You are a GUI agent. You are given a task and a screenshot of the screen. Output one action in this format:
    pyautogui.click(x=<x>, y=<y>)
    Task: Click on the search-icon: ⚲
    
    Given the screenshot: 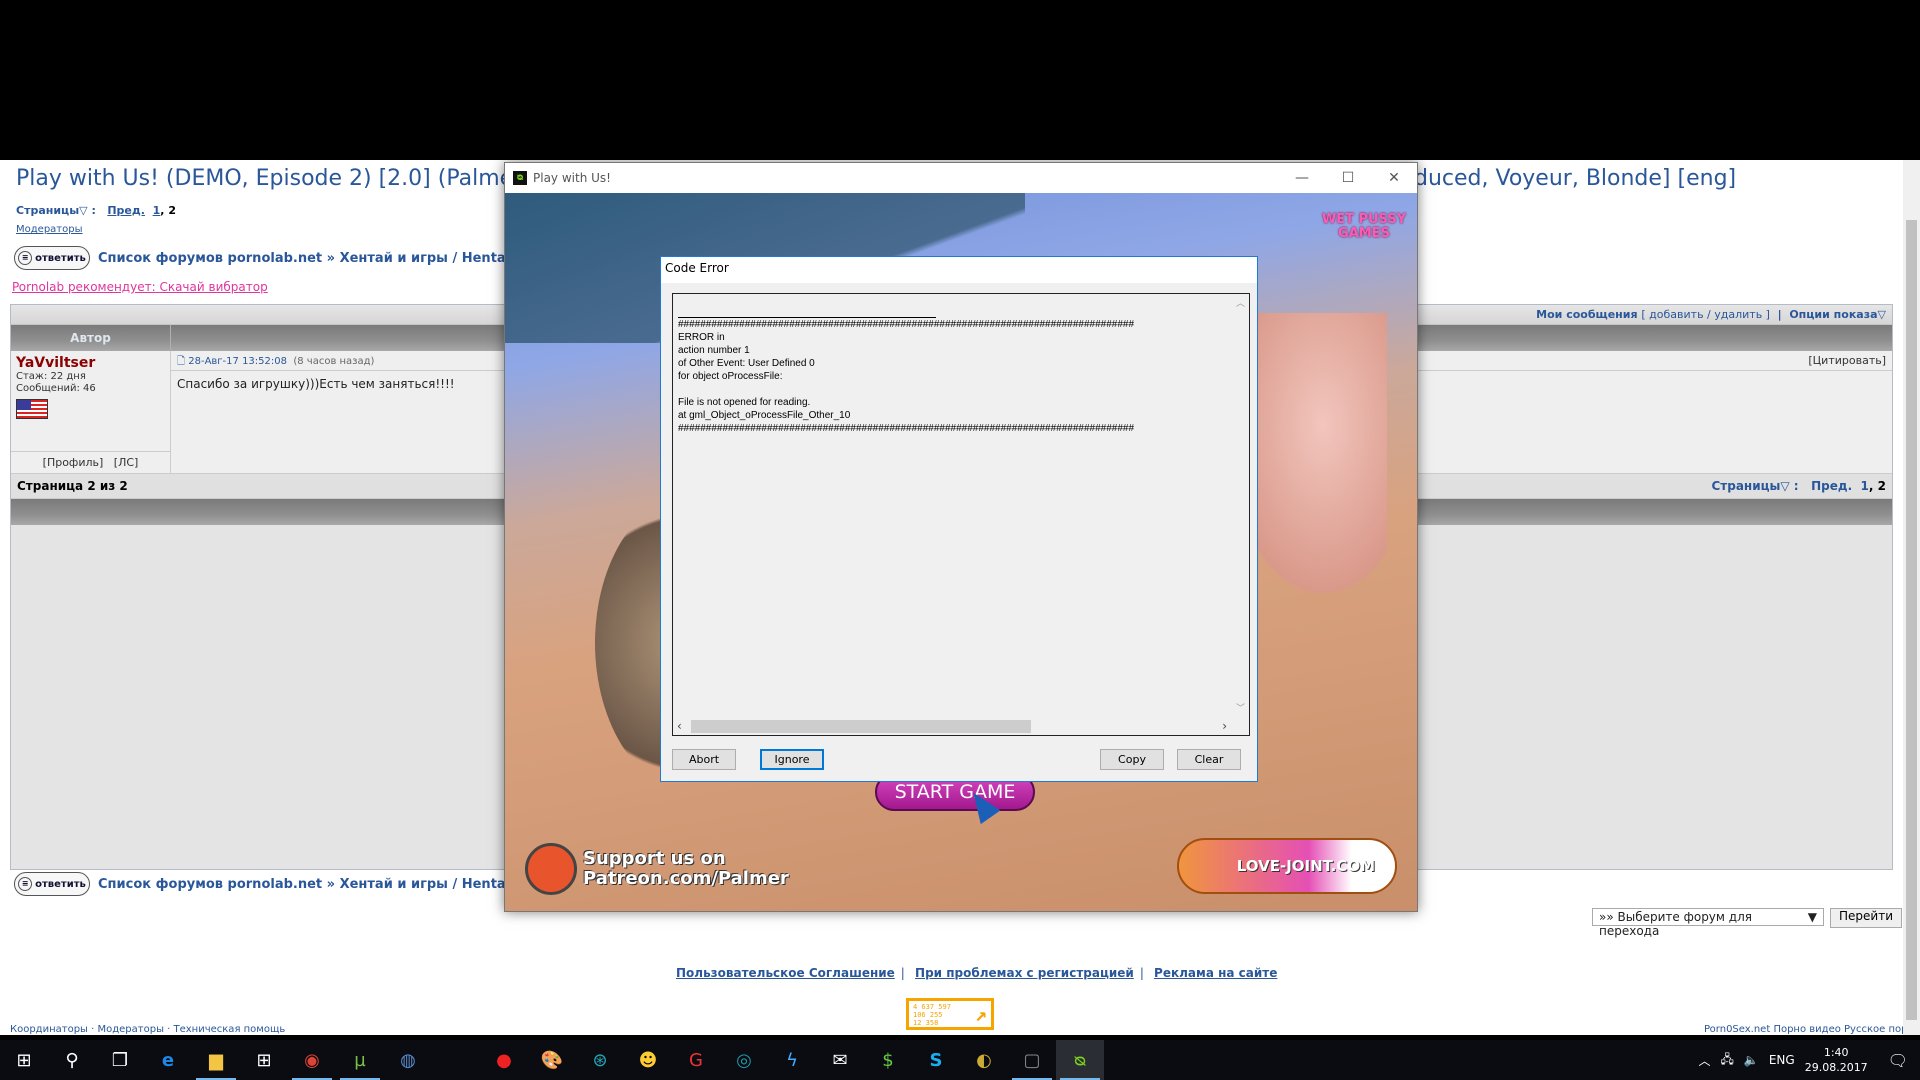 What is the action you would take?
    pyautogui.click(x=72, y=1060)
    